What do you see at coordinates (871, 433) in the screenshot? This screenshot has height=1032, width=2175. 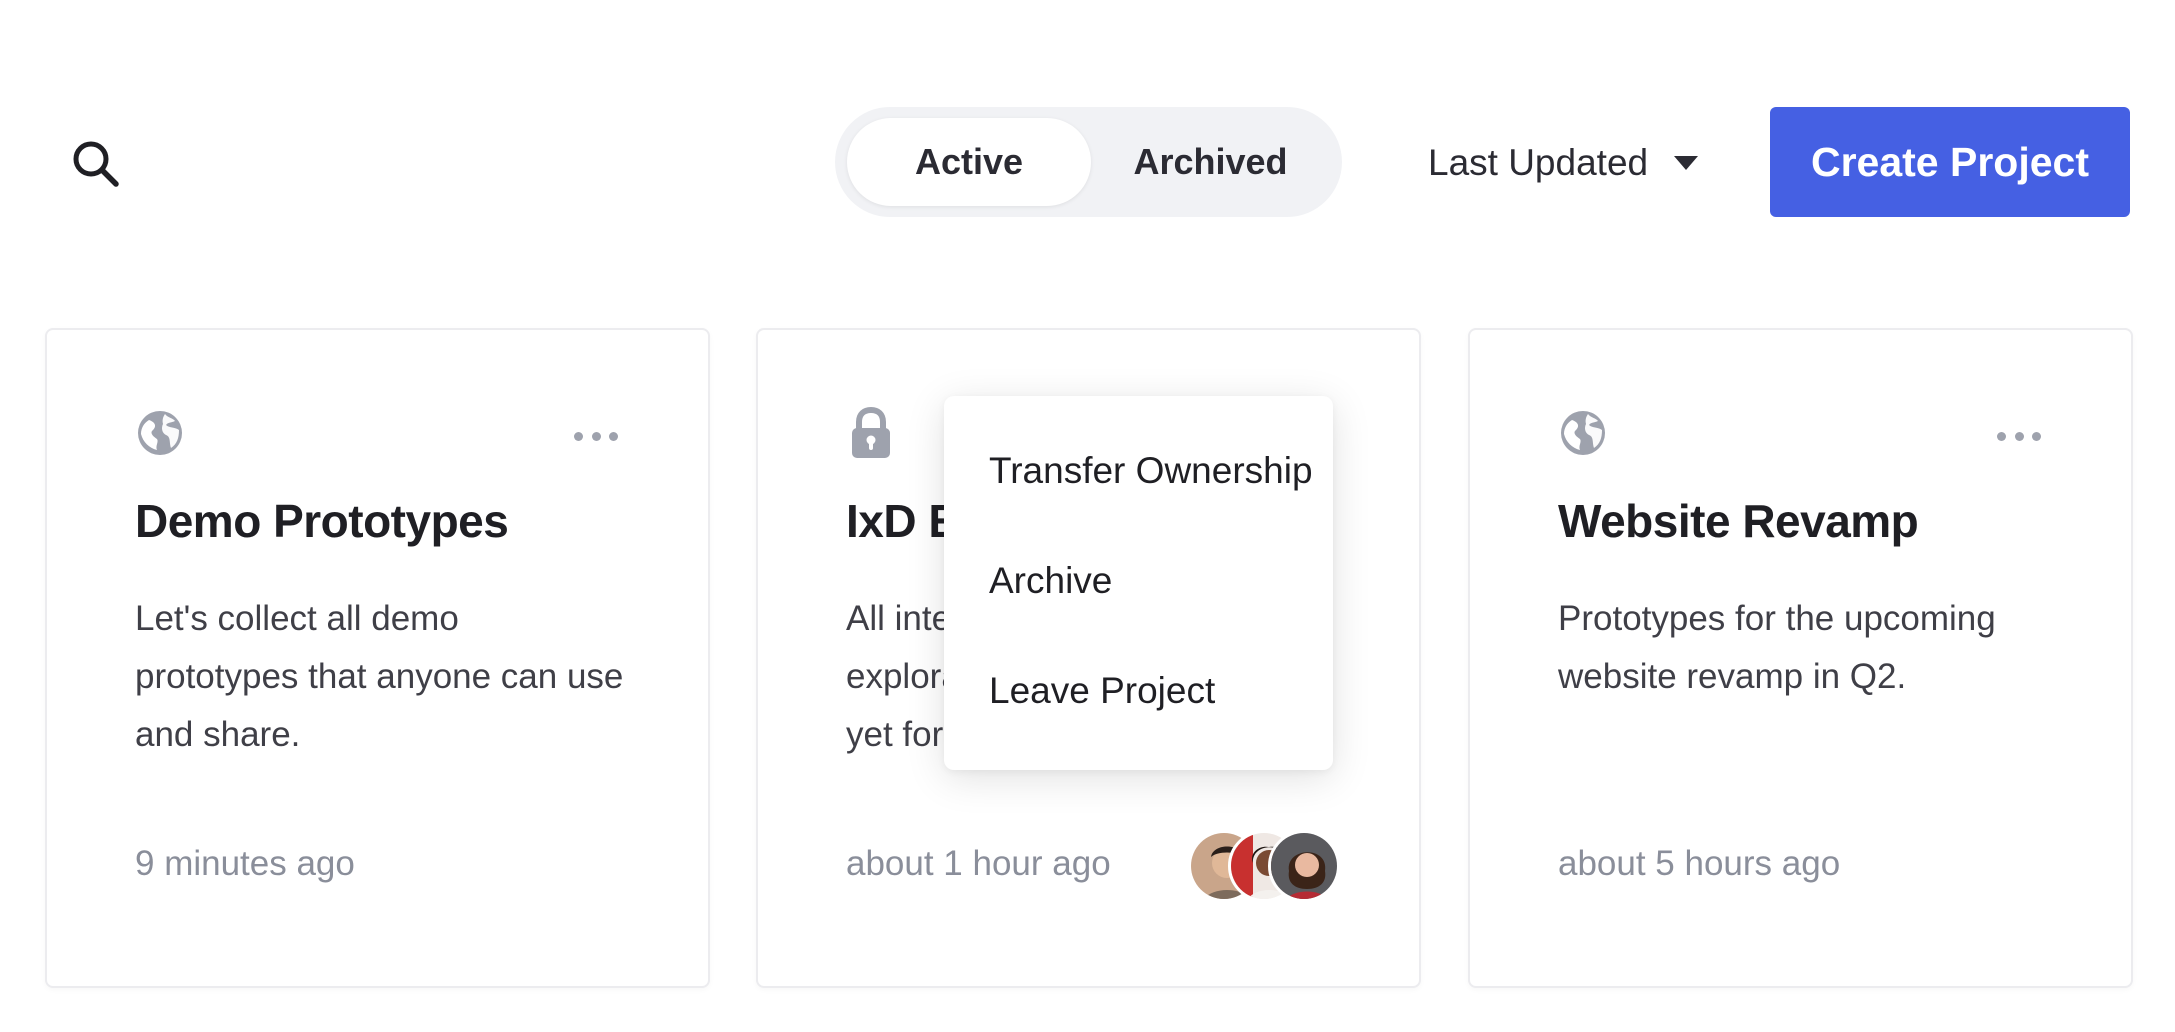 I see `lock-icon` at bounding box center [871, 433].